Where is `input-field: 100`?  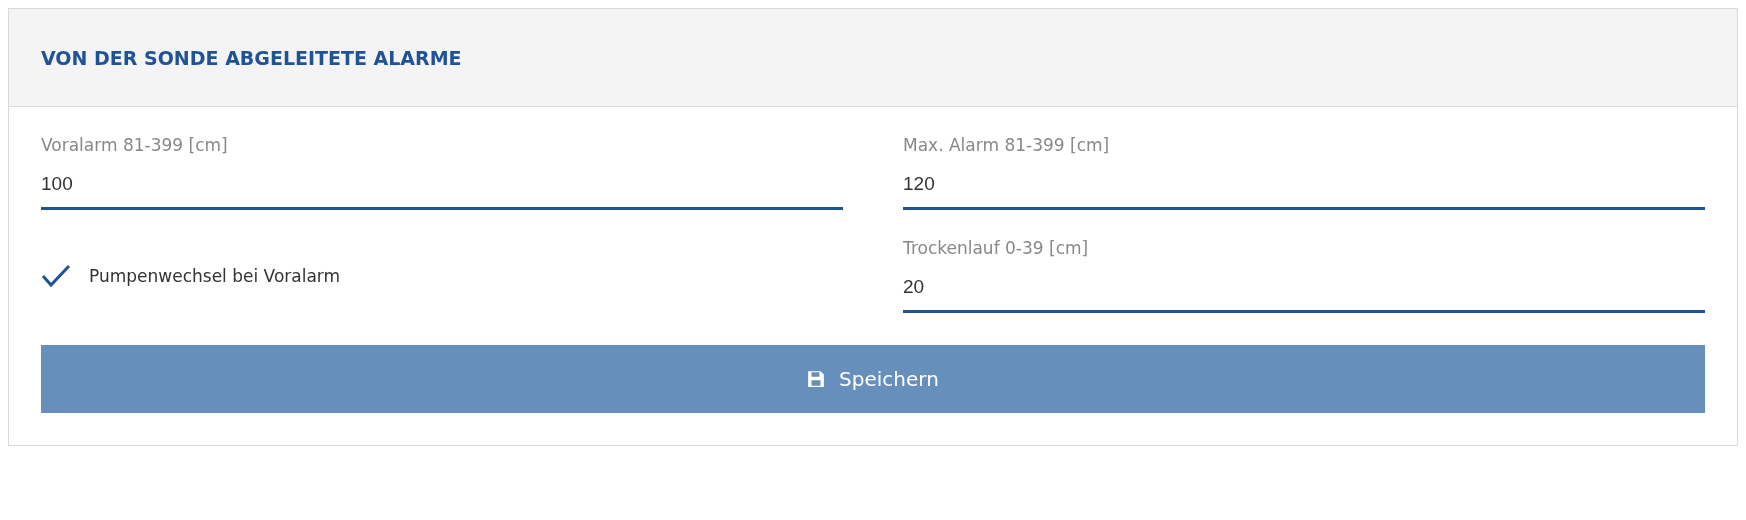
input-field: 100 is located at coordinates (442, 189).